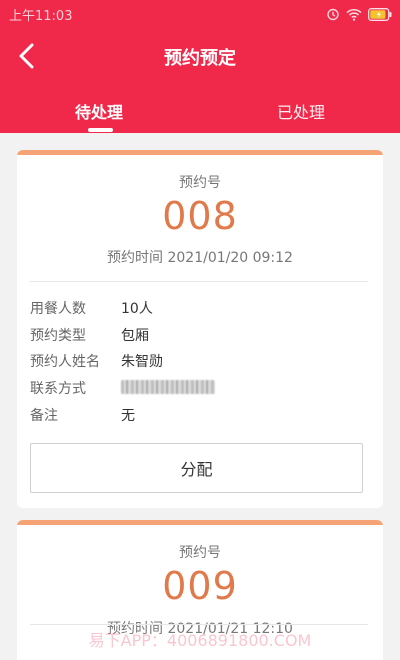 This screenshot has height=660, width=400. I want to click on alarm-icon, so click(333, 15).